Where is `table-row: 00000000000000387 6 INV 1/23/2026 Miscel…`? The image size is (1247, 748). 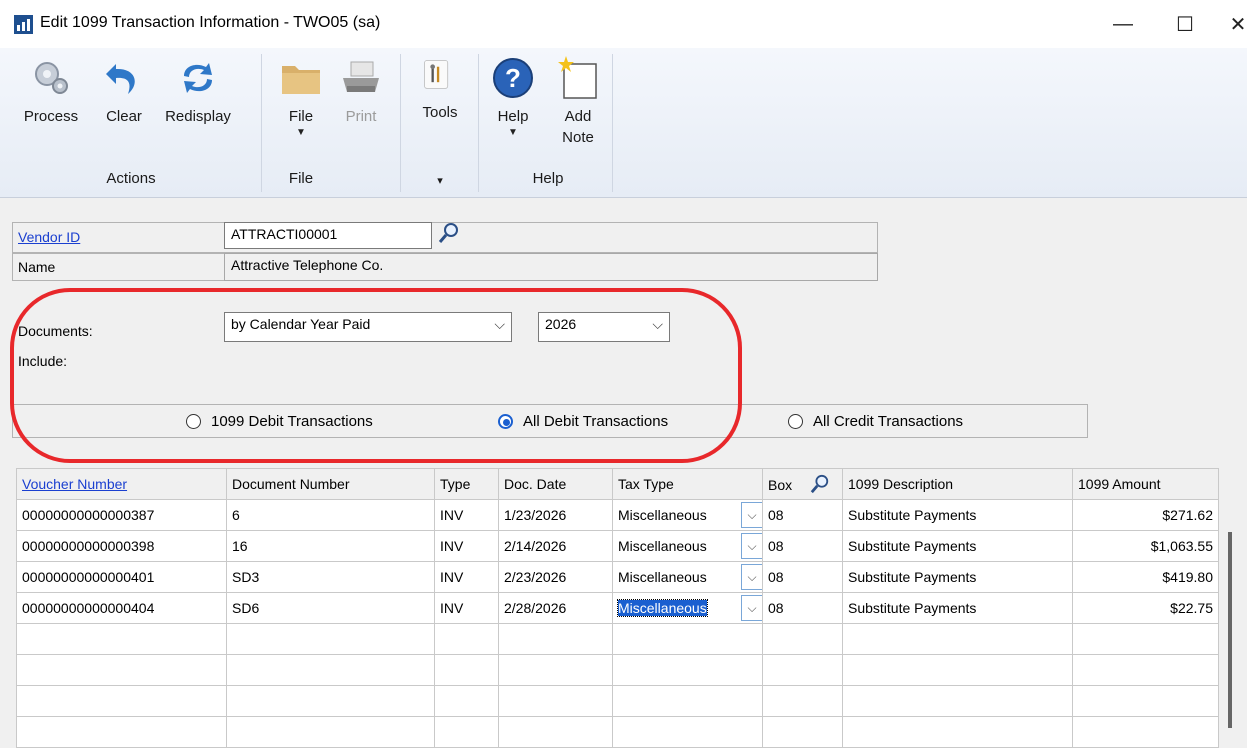 table-row: 00000000000000387 6 INV 1/23/2026 Miscel… is located at coordinates (617, 515).